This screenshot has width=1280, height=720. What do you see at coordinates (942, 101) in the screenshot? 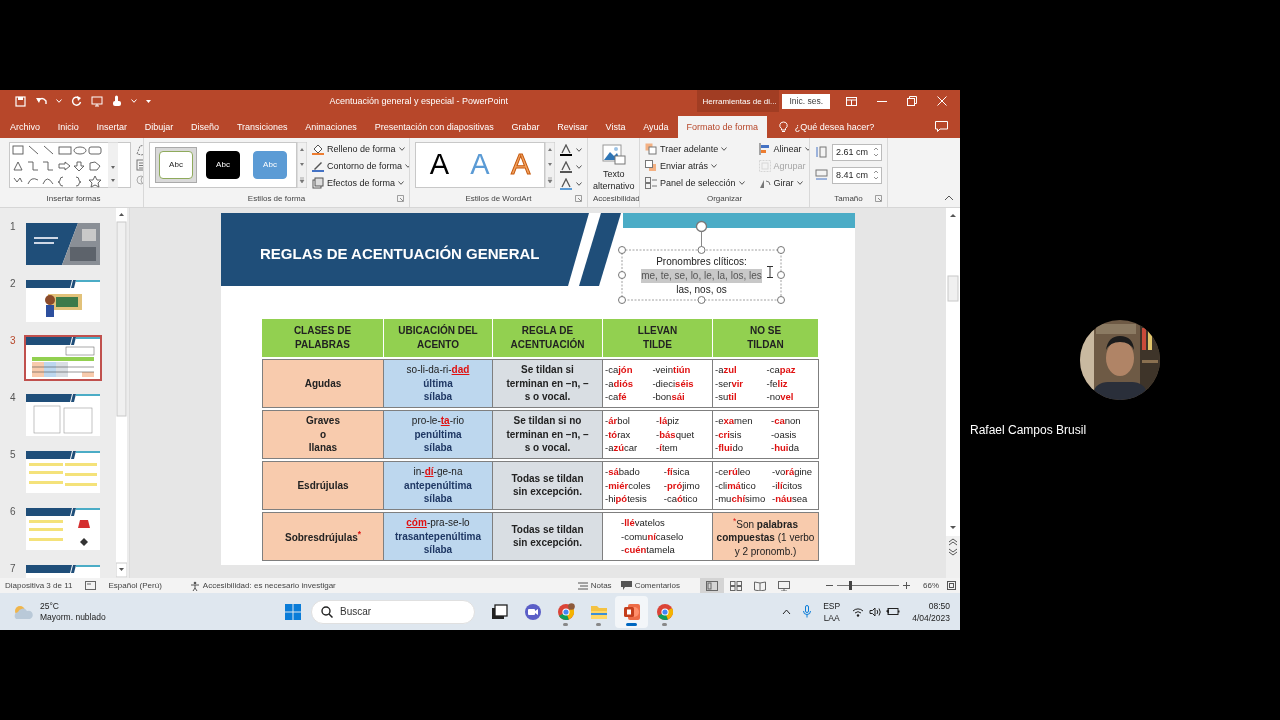
I see `close-icon` at bounding box center [942, 101].